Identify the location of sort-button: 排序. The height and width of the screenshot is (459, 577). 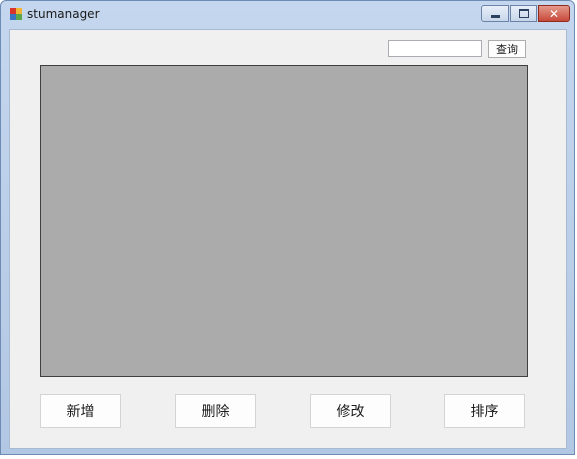
(484, 411).